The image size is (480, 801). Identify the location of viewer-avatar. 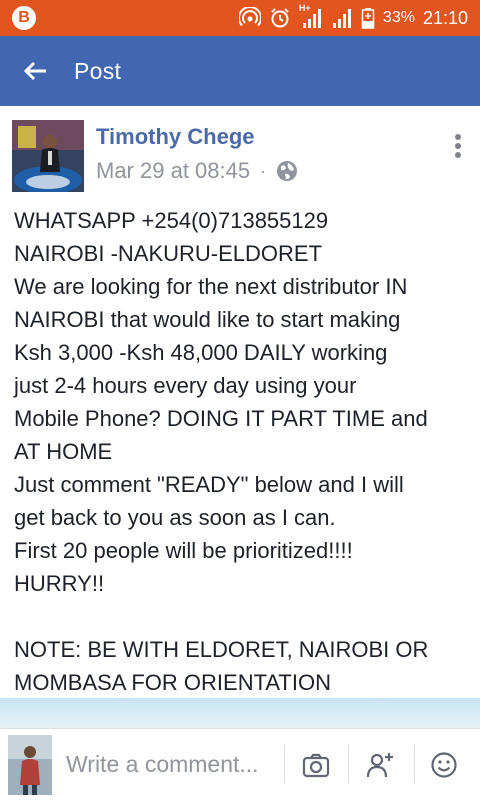
(30, 765).